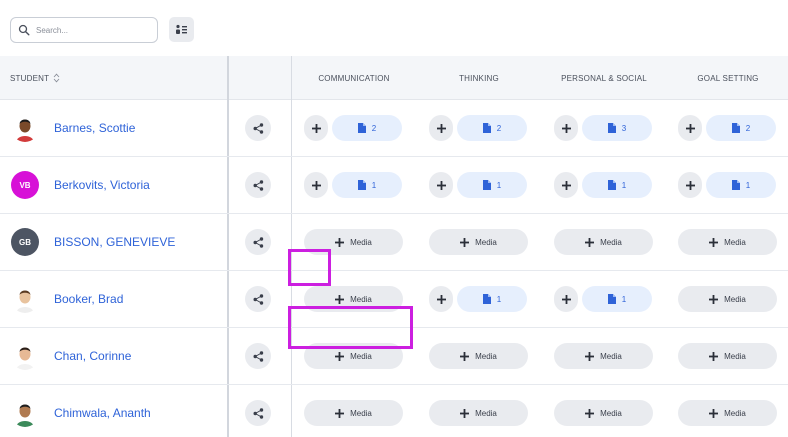 This screenshot has height=437, width=788. Describe the element at coordinates (350, 327) in the screenshot. I see `highlight-box` at that location.